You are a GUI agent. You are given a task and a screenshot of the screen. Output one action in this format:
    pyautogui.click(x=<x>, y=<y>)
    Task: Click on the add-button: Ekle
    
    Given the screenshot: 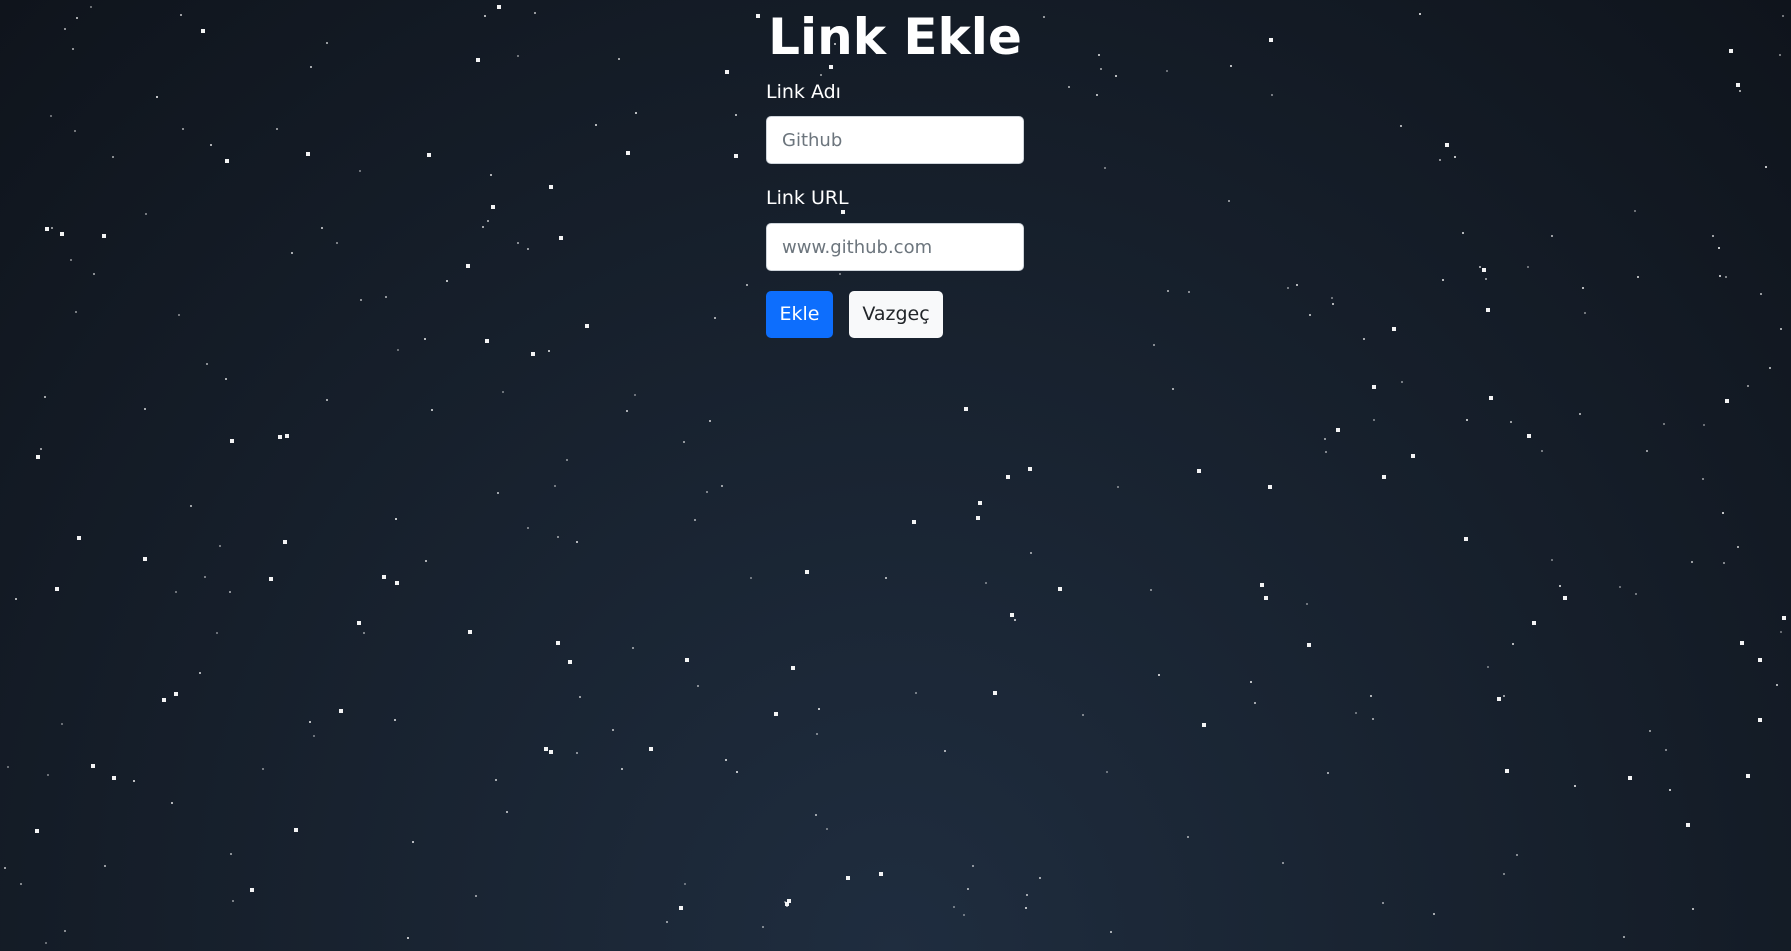 What is the action you would take?
    pyautogui.click(x=799, y=314)
    